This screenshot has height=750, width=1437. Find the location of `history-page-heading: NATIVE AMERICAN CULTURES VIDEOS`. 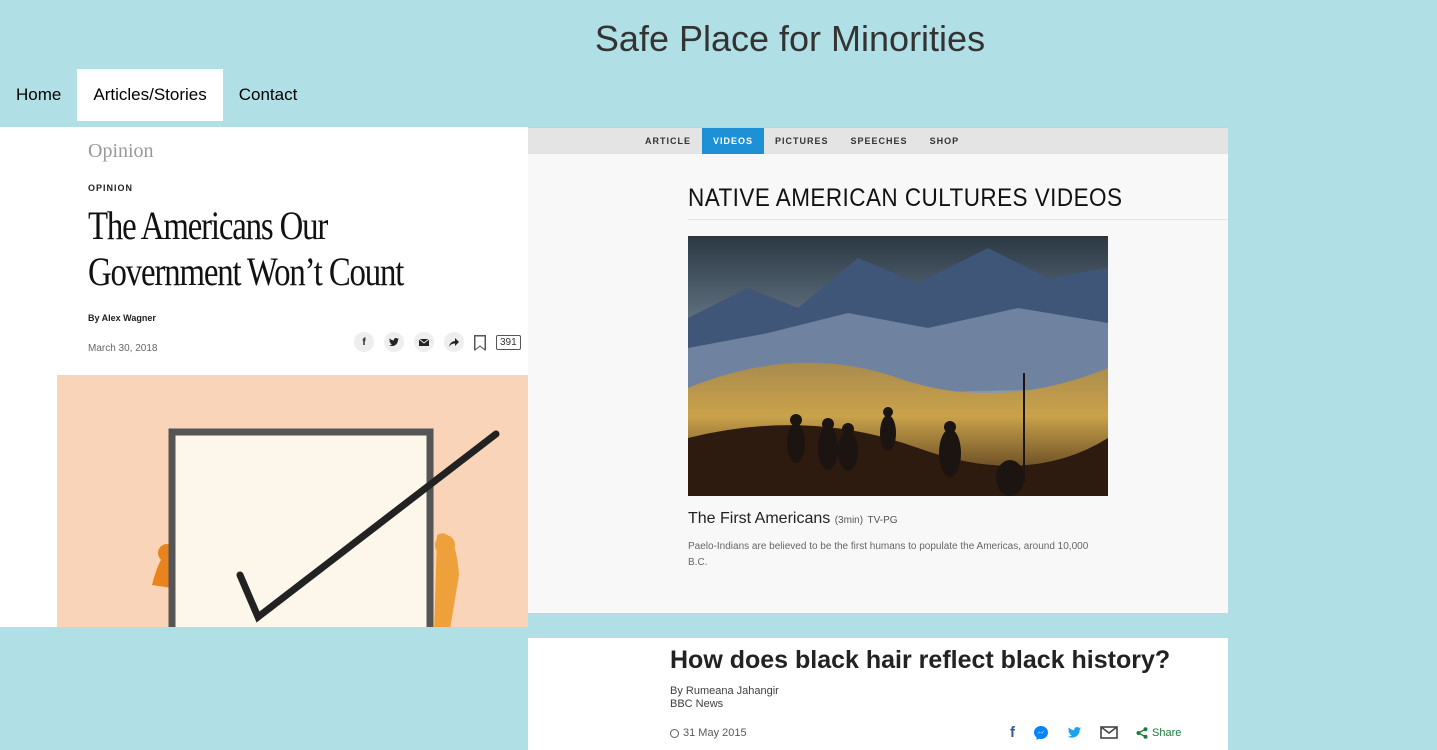

history-page-heading: NATIVE AMERICAN CULTURES VIDEOS is located at coordinates (905, 198).